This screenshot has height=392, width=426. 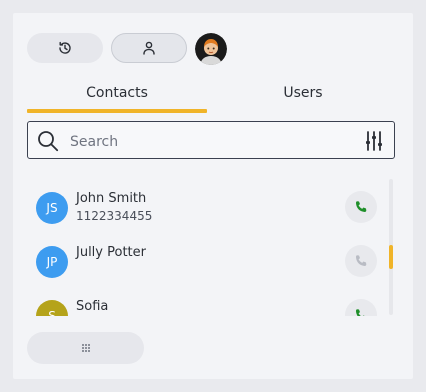 I want to click on search-box, so click(x=211, y=140).